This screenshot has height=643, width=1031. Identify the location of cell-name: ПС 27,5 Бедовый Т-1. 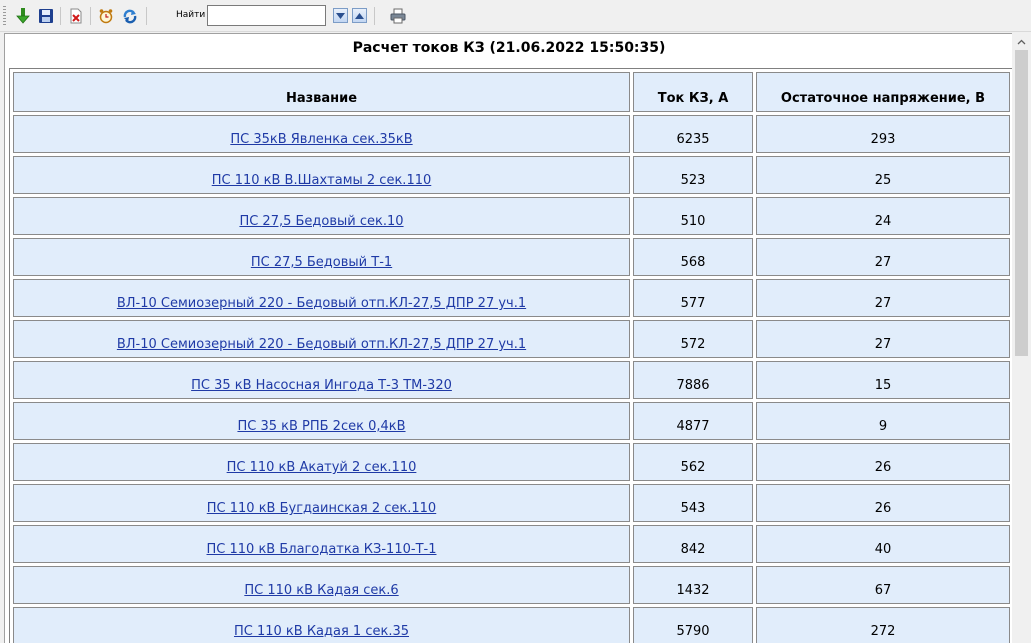
(321, 257).